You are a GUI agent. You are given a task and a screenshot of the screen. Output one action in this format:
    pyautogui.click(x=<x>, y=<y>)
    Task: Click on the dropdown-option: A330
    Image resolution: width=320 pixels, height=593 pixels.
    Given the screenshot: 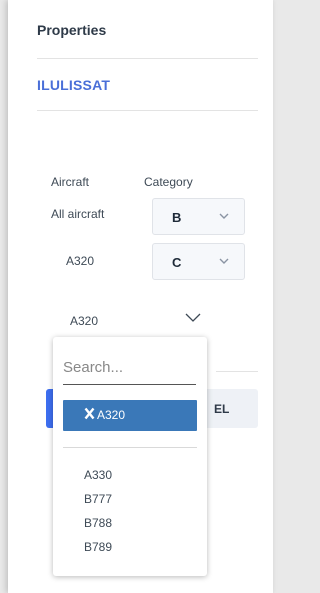 What is the action you would take?
    pyautogui.click(x=98, y=475)
    